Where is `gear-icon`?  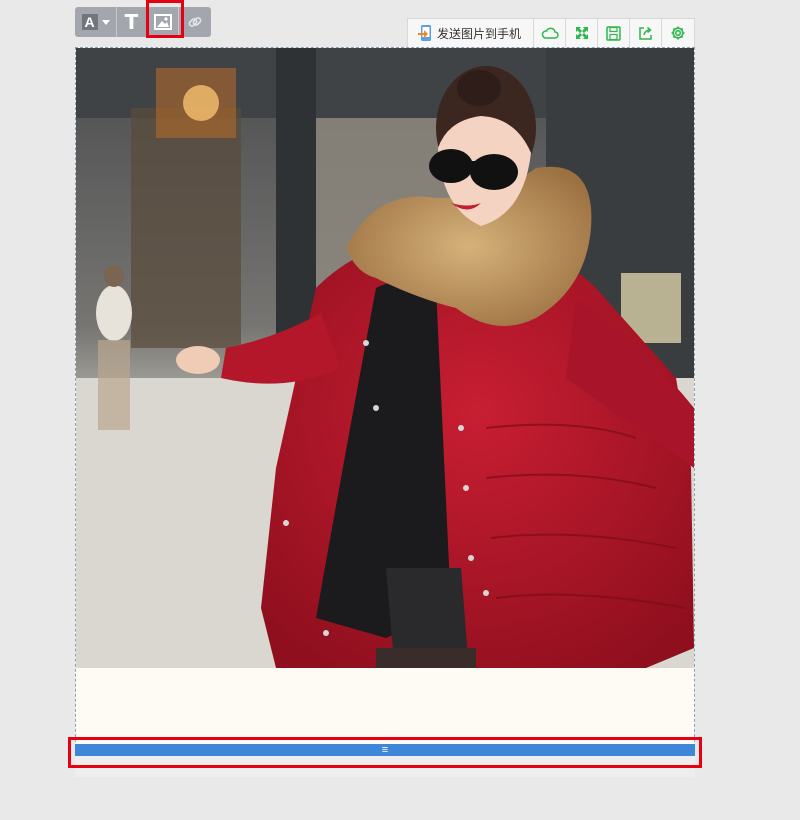
gear-icon is located at coordinates (678, 33).